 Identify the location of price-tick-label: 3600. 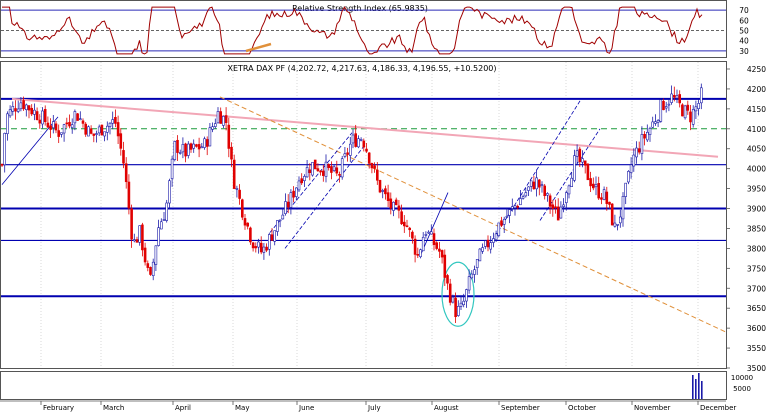
(756, 328).